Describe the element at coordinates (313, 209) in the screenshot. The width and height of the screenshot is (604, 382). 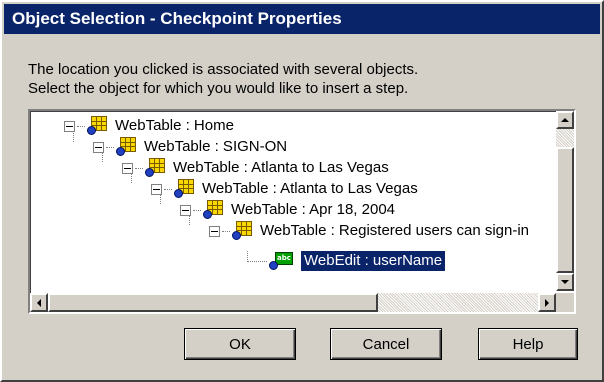
I see `tree-node-label: WebTable : Apr 18, 2004` at that location.